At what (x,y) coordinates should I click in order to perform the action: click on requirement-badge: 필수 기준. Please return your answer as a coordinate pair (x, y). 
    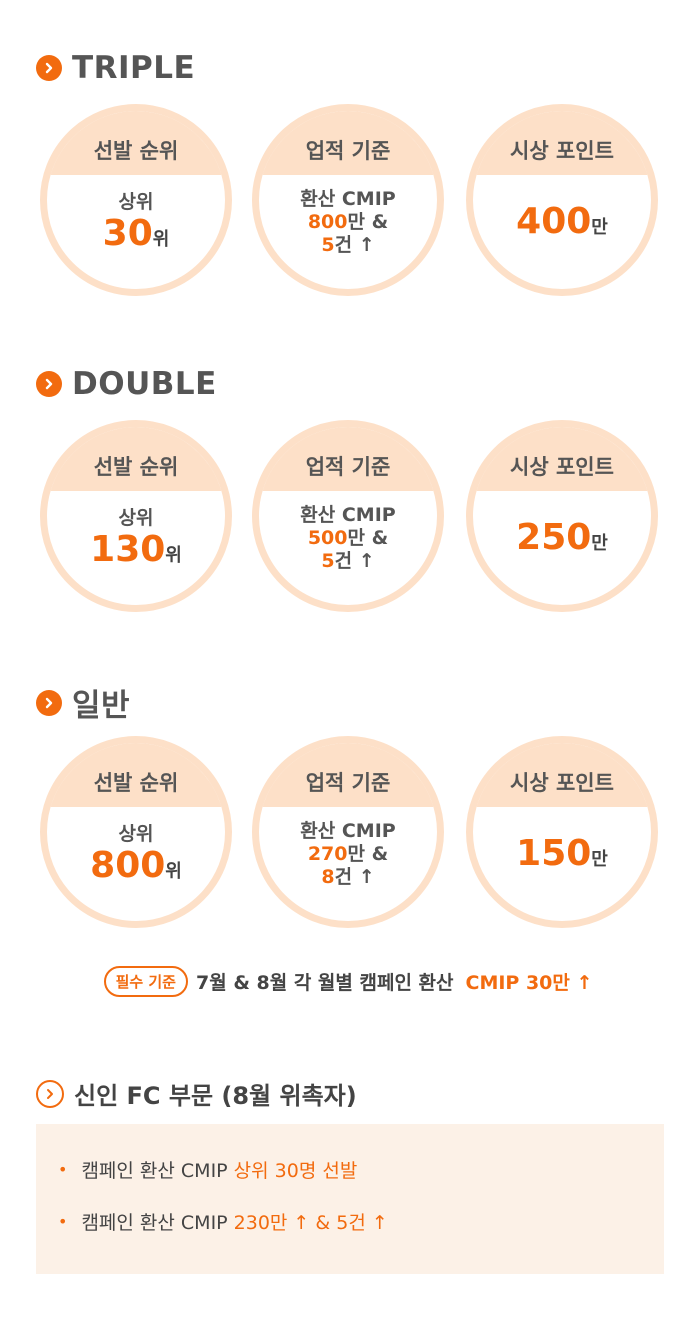
    Looking at the image, I should click on (145, 981).